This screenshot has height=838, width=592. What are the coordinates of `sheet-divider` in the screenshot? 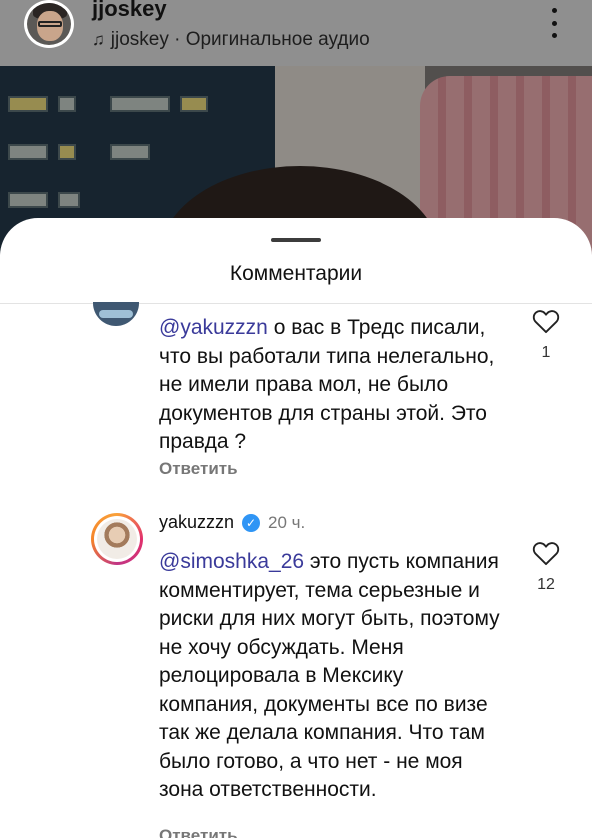 It's located at (296, 303).